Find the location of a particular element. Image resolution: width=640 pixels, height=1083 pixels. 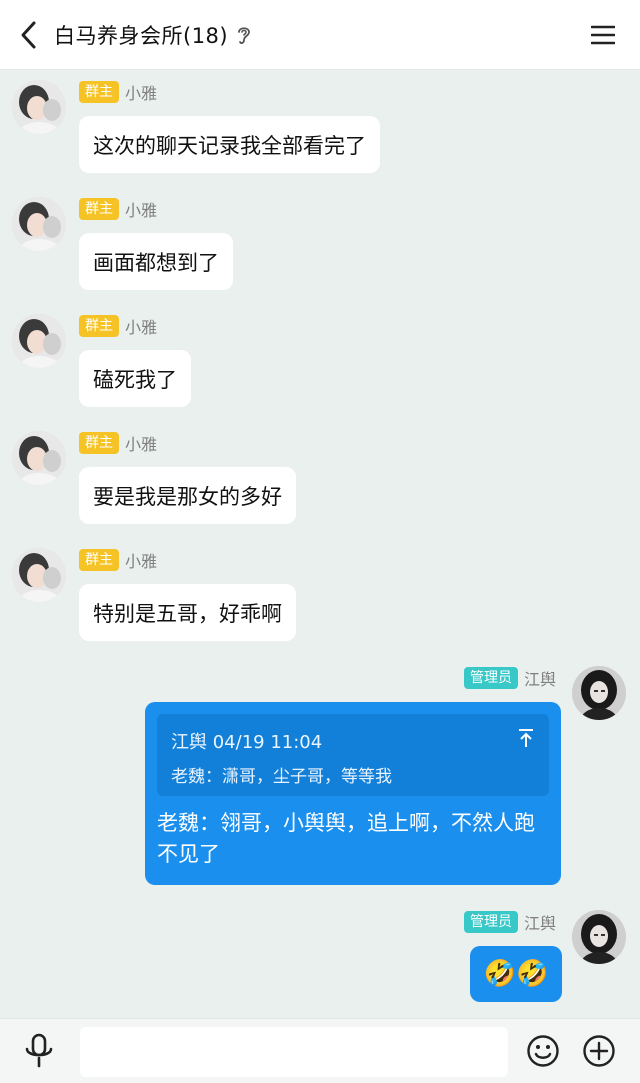

laughing-emoji-icon: 🤣🤣 is located at coordinates (516, 974).